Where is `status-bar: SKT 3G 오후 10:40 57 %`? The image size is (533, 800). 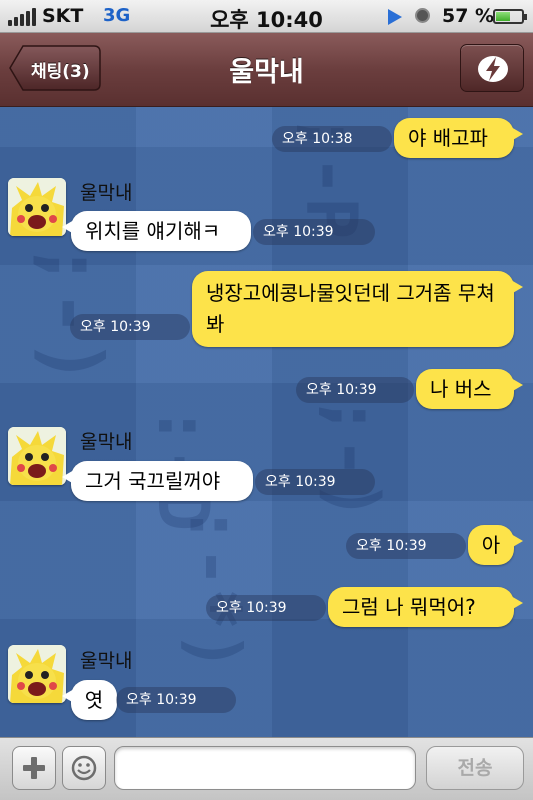
status-bar: SKT 3G 오후 10:40 57 % is located at coordinates (266, 16).